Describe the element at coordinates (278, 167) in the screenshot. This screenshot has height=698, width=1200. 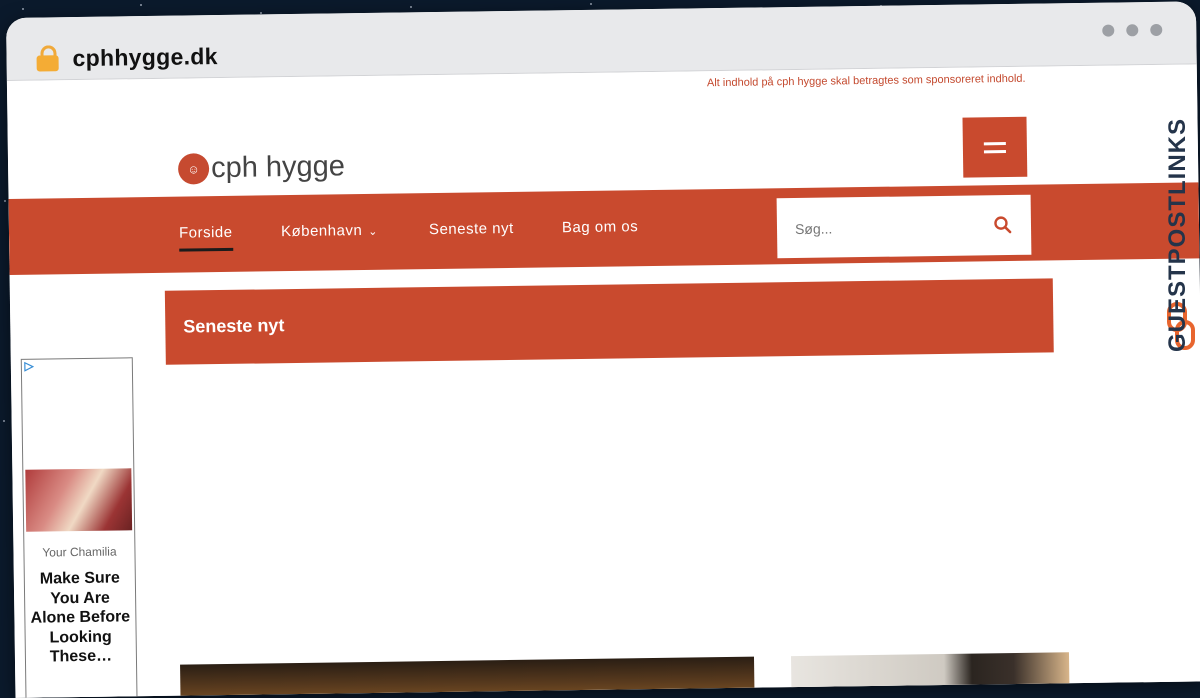
I see `logo-text: cph hygge` at that location.